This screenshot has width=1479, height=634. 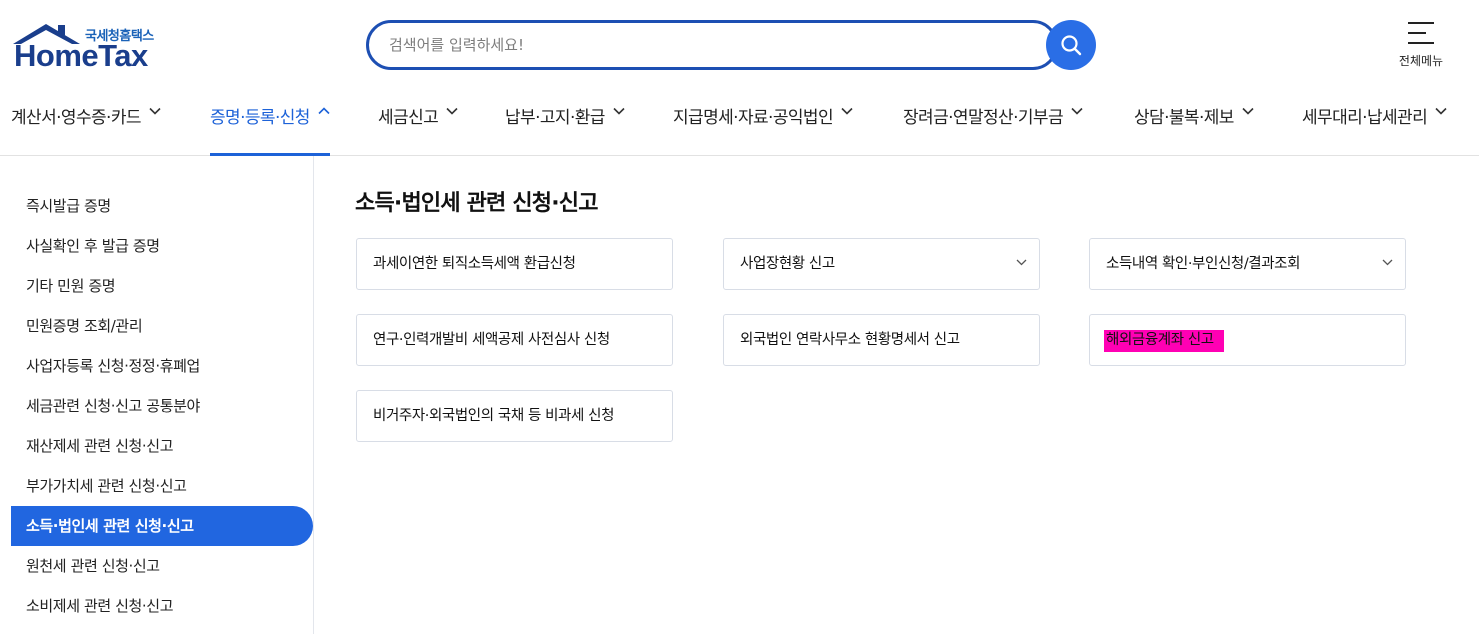 I want to click on hamburger-menu-icon, so click(x=1421, y=33).